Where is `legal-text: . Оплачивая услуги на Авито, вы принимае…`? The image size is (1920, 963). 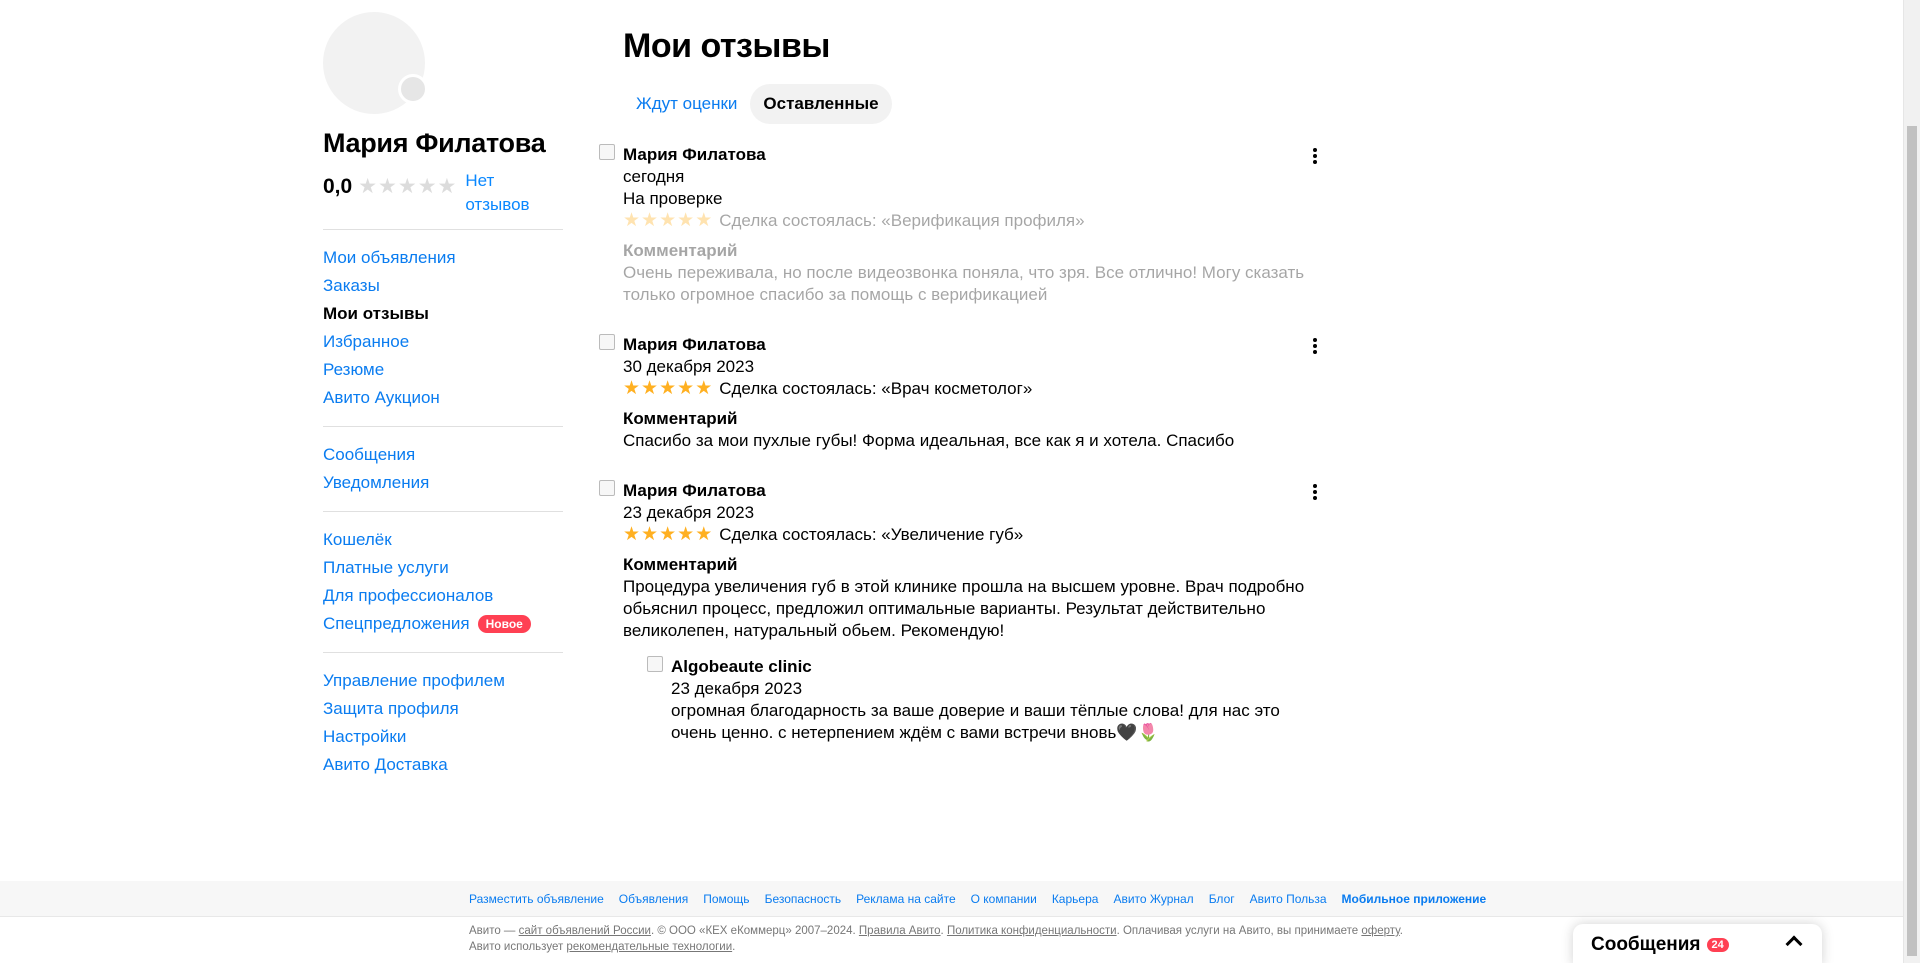 legal-text: . Оплачивая услуги на Авито, вы принимае… is located at coordinates (1239, 931).